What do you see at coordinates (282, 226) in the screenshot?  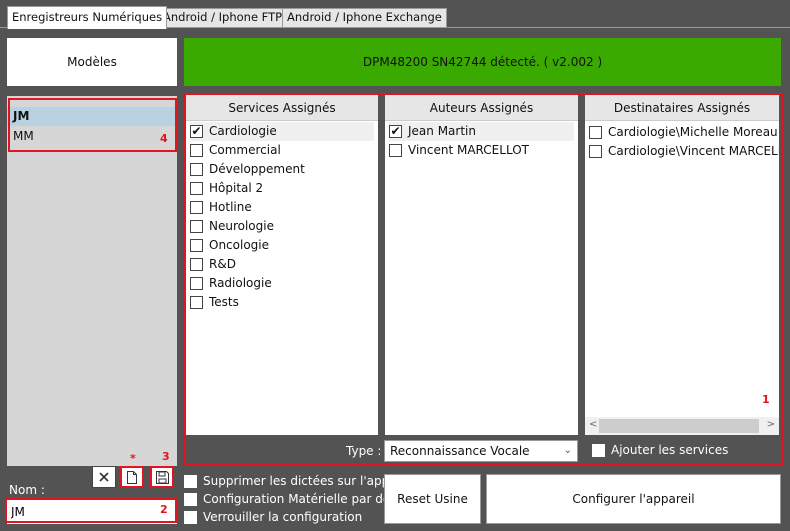 I see `service-item: Neurologie` at bounding box center [282, 226].